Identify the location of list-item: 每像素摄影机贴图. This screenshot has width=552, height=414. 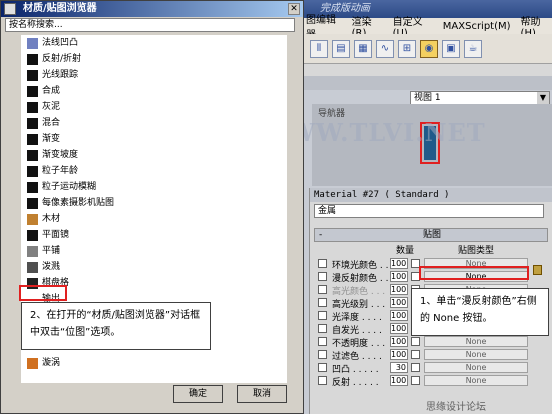
(157, 203).